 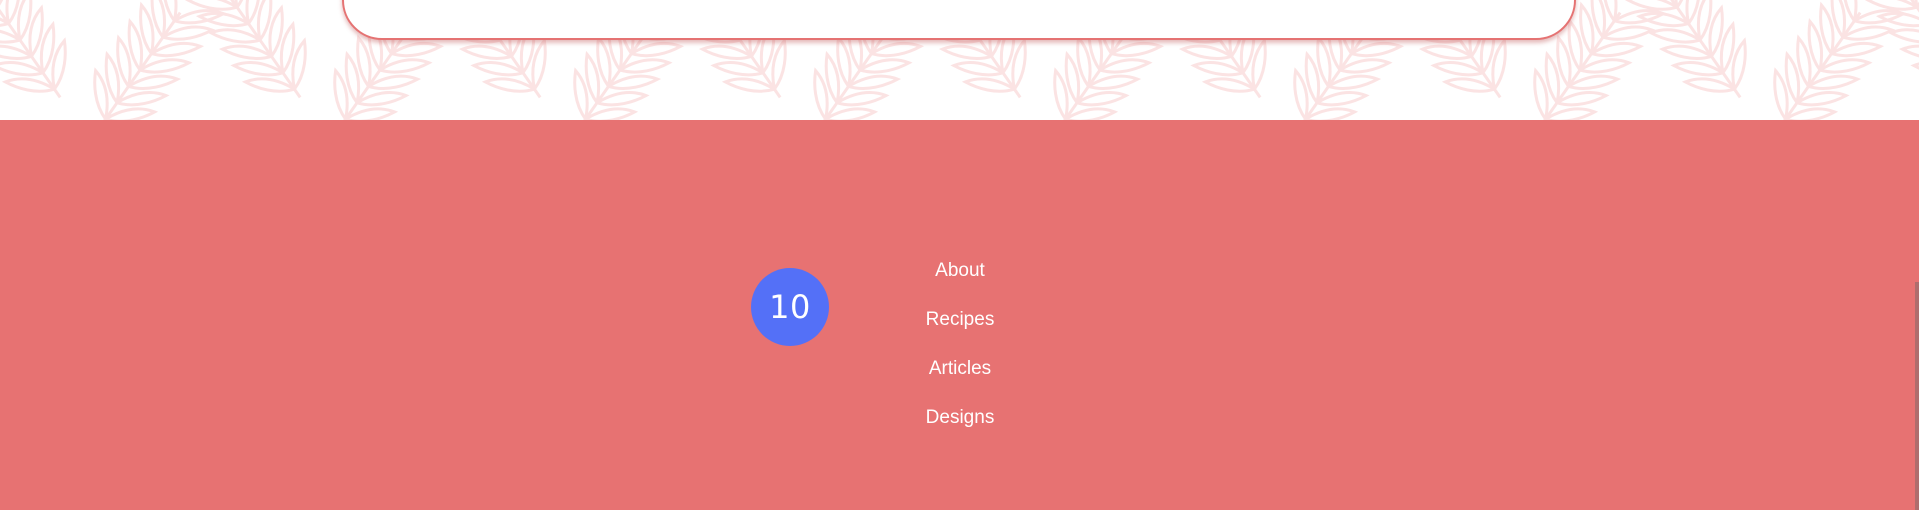 I want to click on footer-link-articles: Articles, so click(x=960, y=368).